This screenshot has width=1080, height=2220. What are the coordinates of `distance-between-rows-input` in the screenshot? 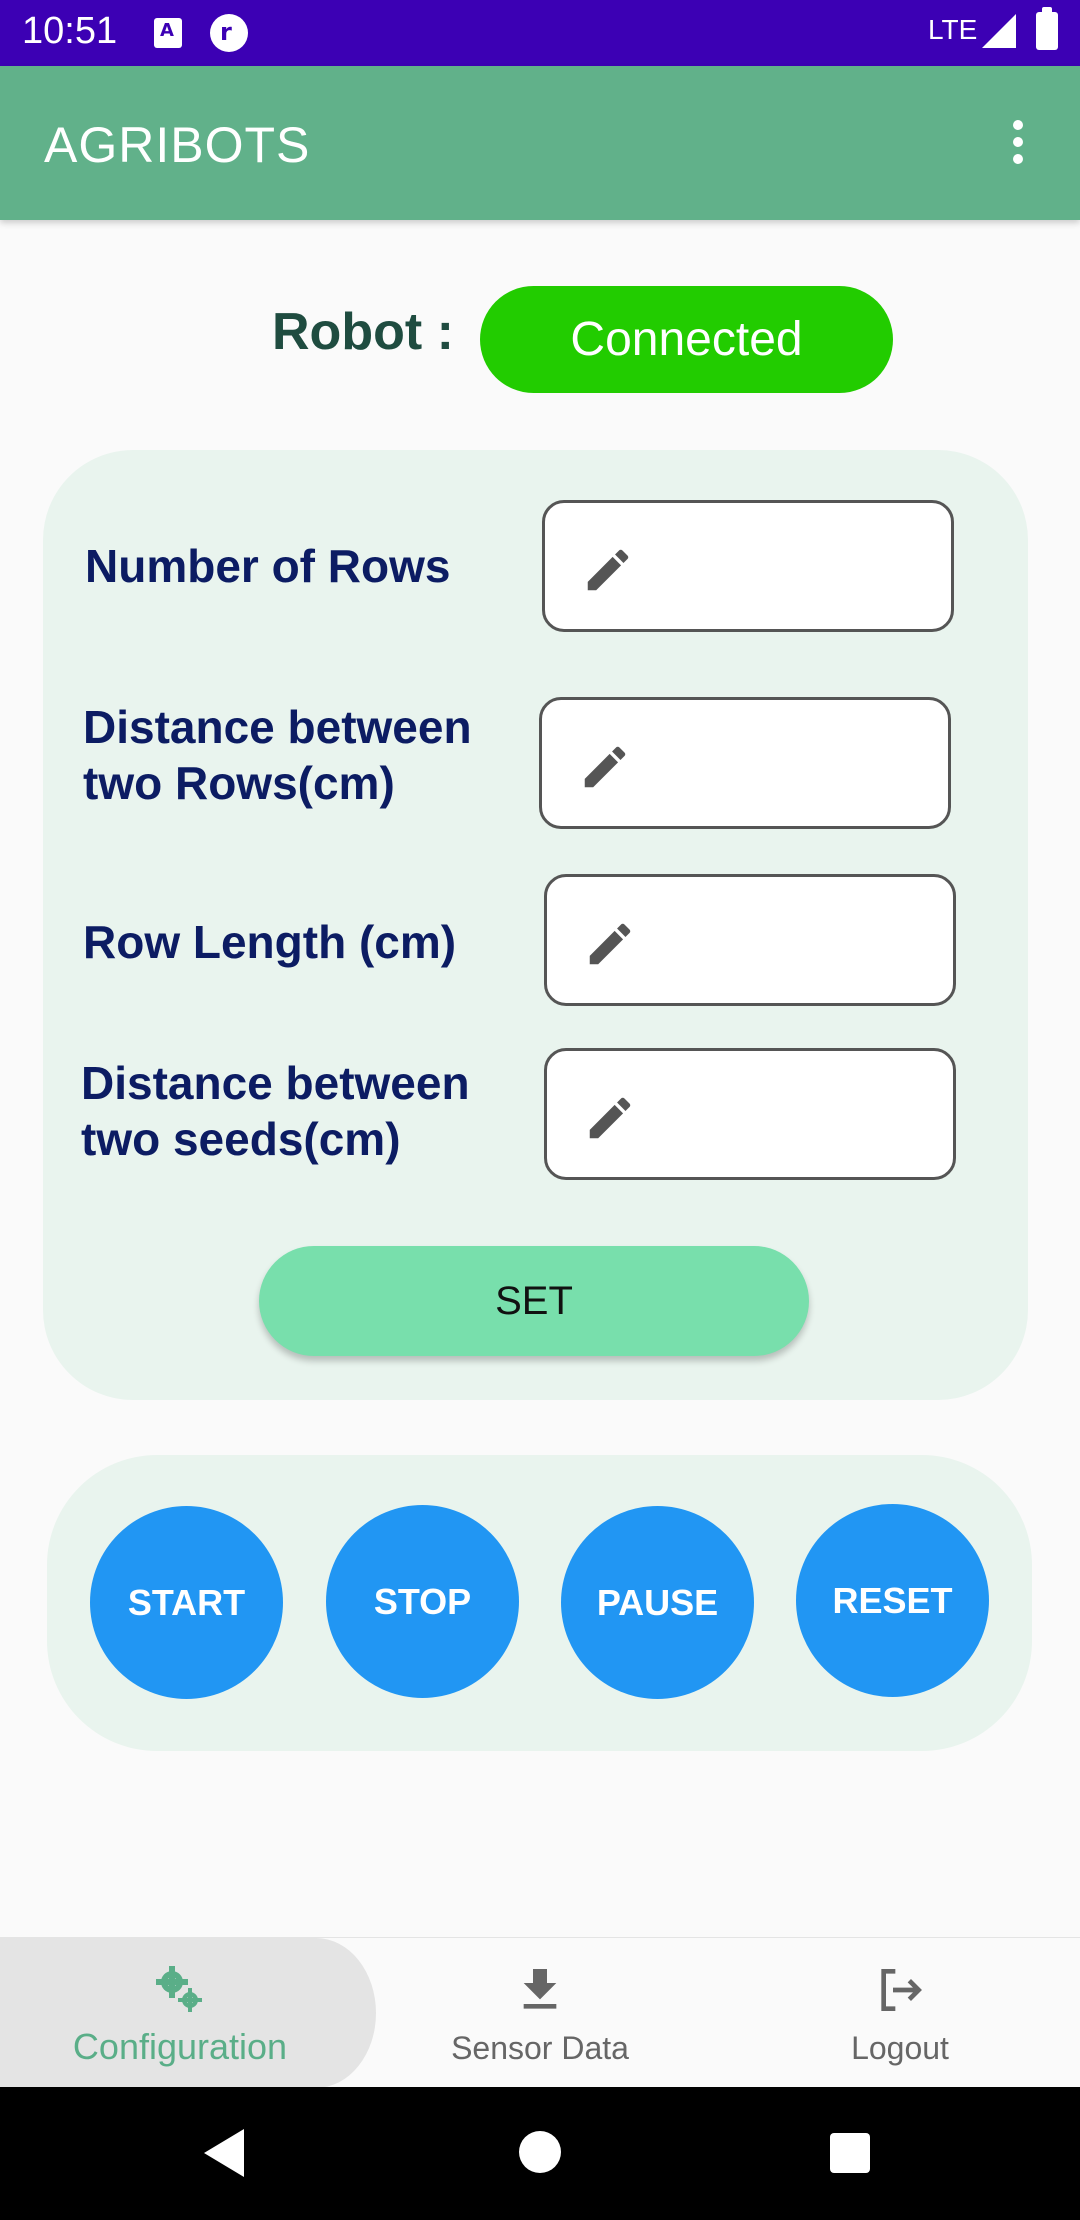 It's located at (745, 763).